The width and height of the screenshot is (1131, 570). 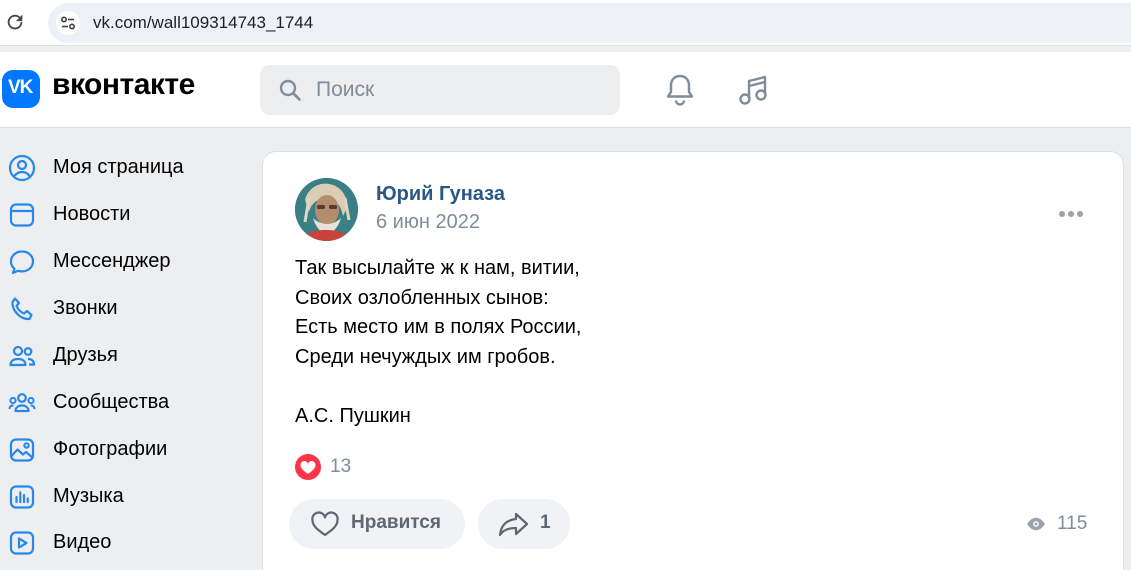 I want to click on site-header: VK вконтакте, so click(x=565, y=90).